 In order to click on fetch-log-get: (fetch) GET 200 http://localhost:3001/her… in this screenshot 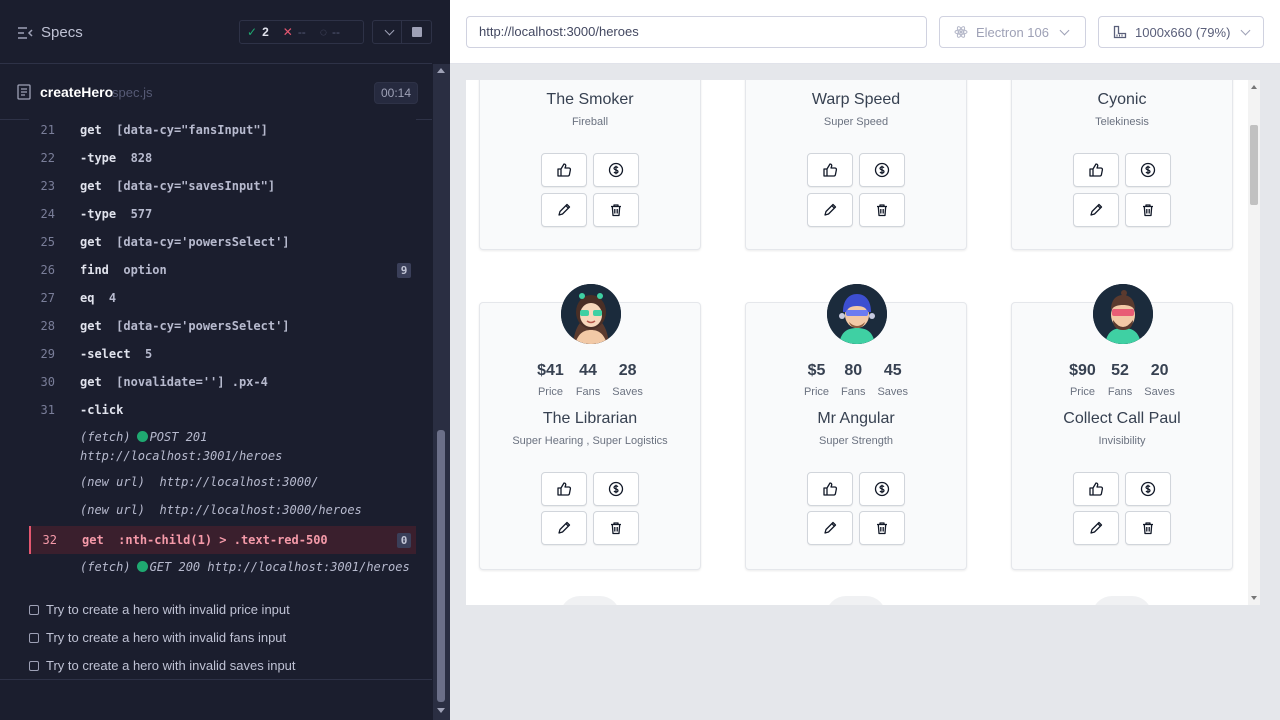, I will do `click(245, 567)`.